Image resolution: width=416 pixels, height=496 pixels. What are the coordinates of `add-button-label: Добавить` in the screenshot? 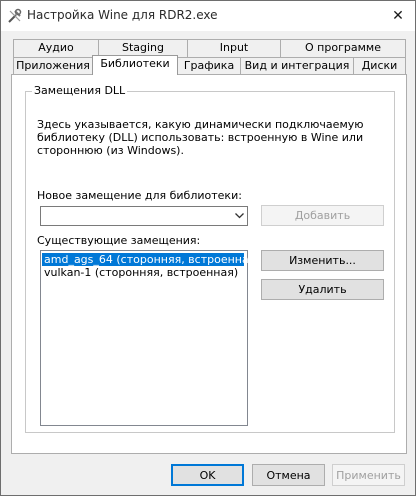 It's located at (322, 215).